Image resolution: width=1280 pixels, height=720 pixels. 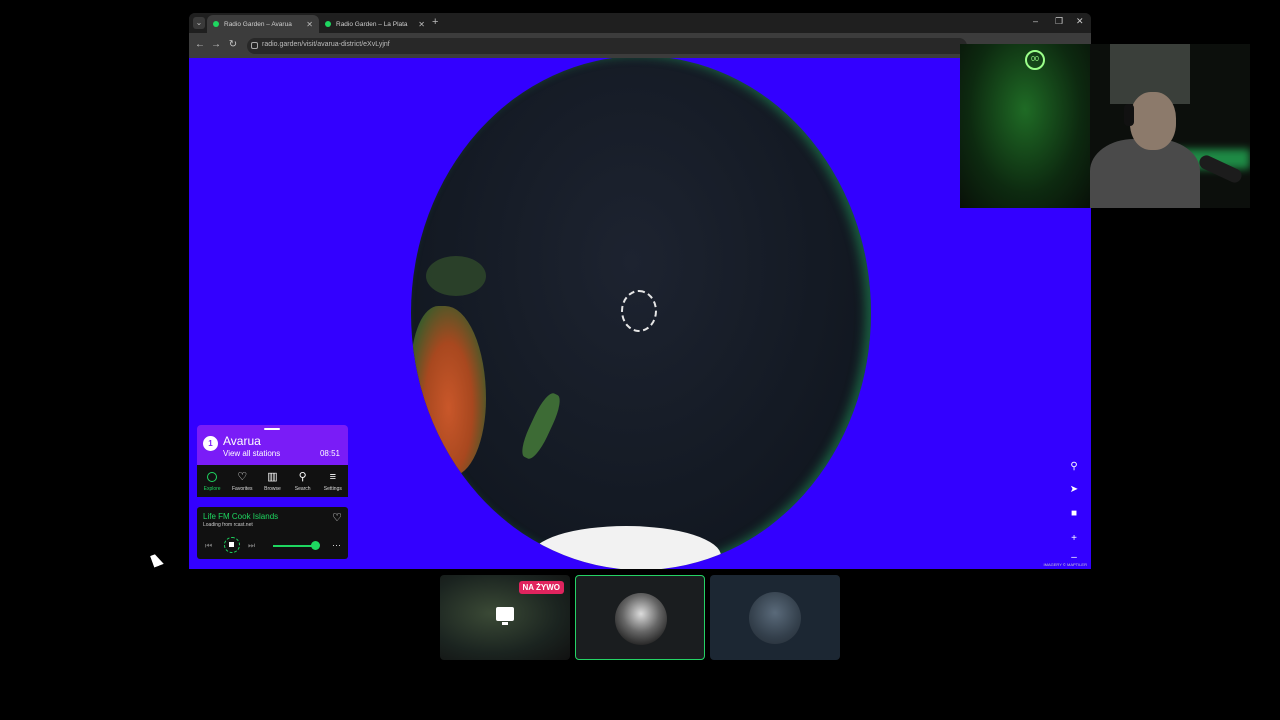 I want to click on tab-title: Radio Garden – La Plata, so click(x=372, y=24).